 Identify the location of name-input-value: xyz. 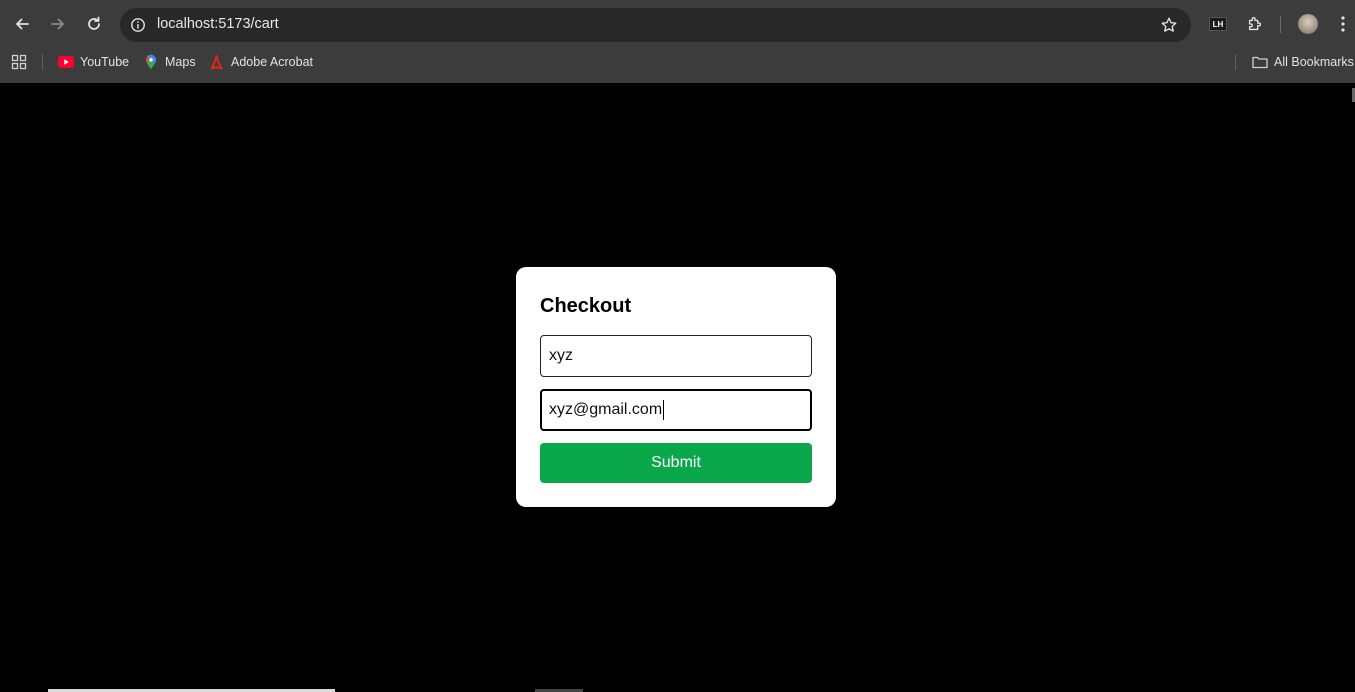
(561, 355).